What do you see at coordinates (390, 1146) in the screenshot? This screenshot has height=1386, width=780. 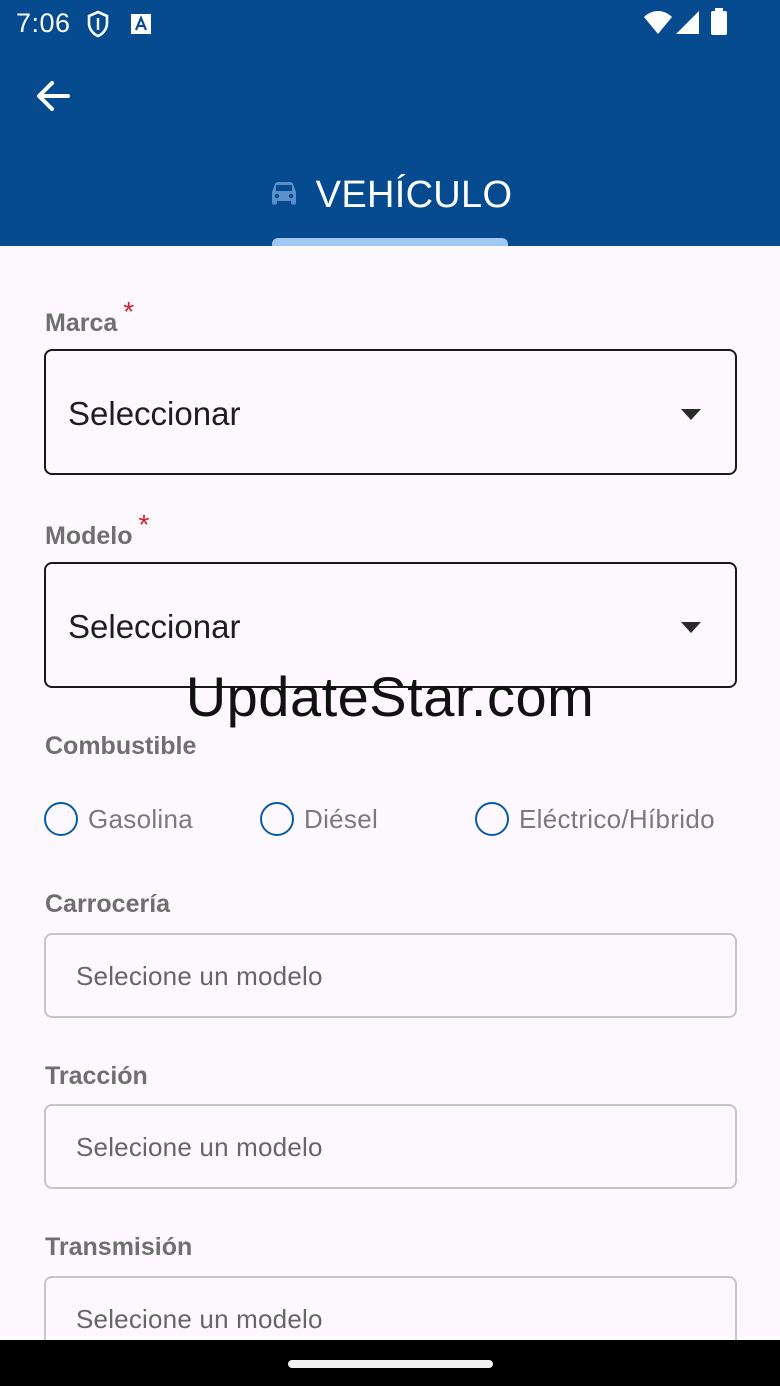 I see `traccion-field: Selecione un modelo` at bounding box center [390, 1146].